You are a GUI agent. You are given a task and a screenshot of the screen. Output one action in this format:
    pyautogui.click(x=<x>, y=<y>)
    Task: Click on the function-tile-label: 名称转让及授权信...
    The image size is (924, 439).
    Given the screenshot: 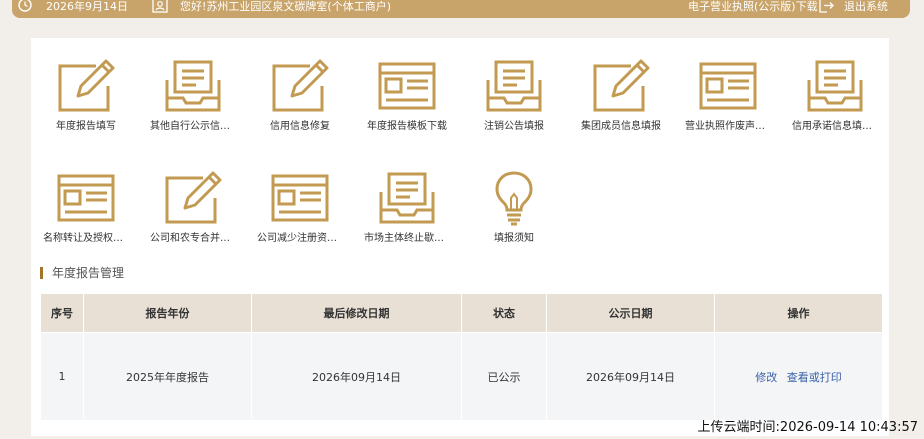 What is the action you would take?
    pyautogui.click(x=86, y=238)
    